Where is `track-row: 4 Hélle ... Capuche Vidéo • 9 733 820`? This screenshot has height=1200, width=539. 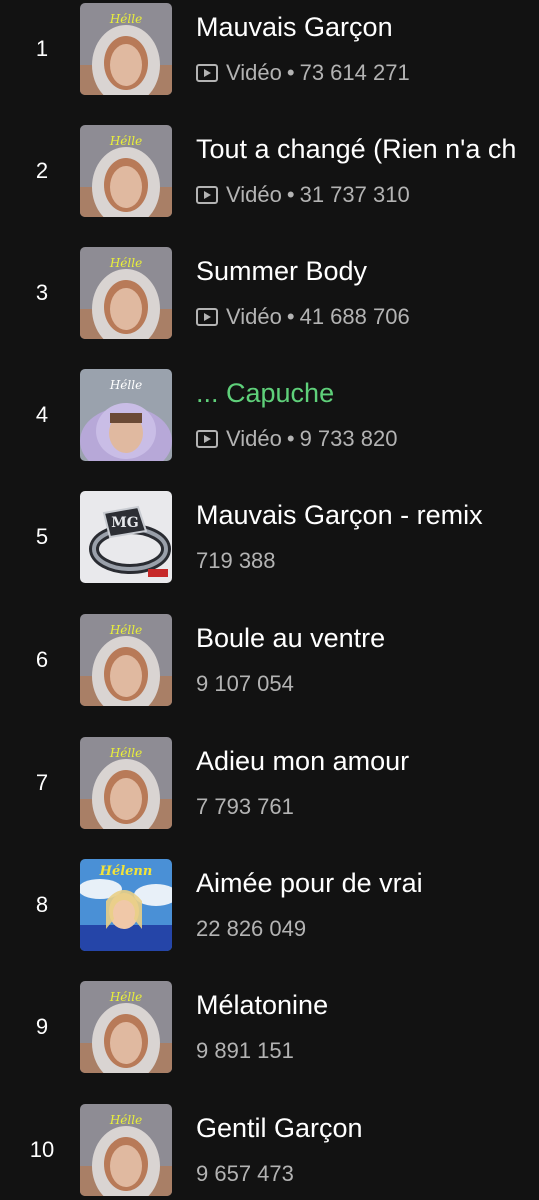 track-row: 4 Hélle ... Capuche Vidéo • 9 733 820 is located at coordinates (269, 430).